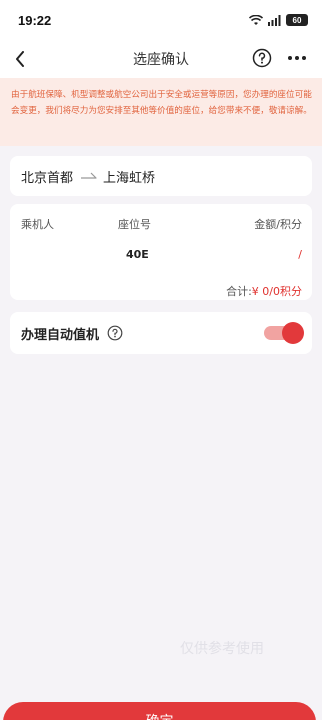 Image resolution: width=322 pixels, height=720 pixels. I want to click on auto-checkin-card: 办理自动值机, so click(161, 333).